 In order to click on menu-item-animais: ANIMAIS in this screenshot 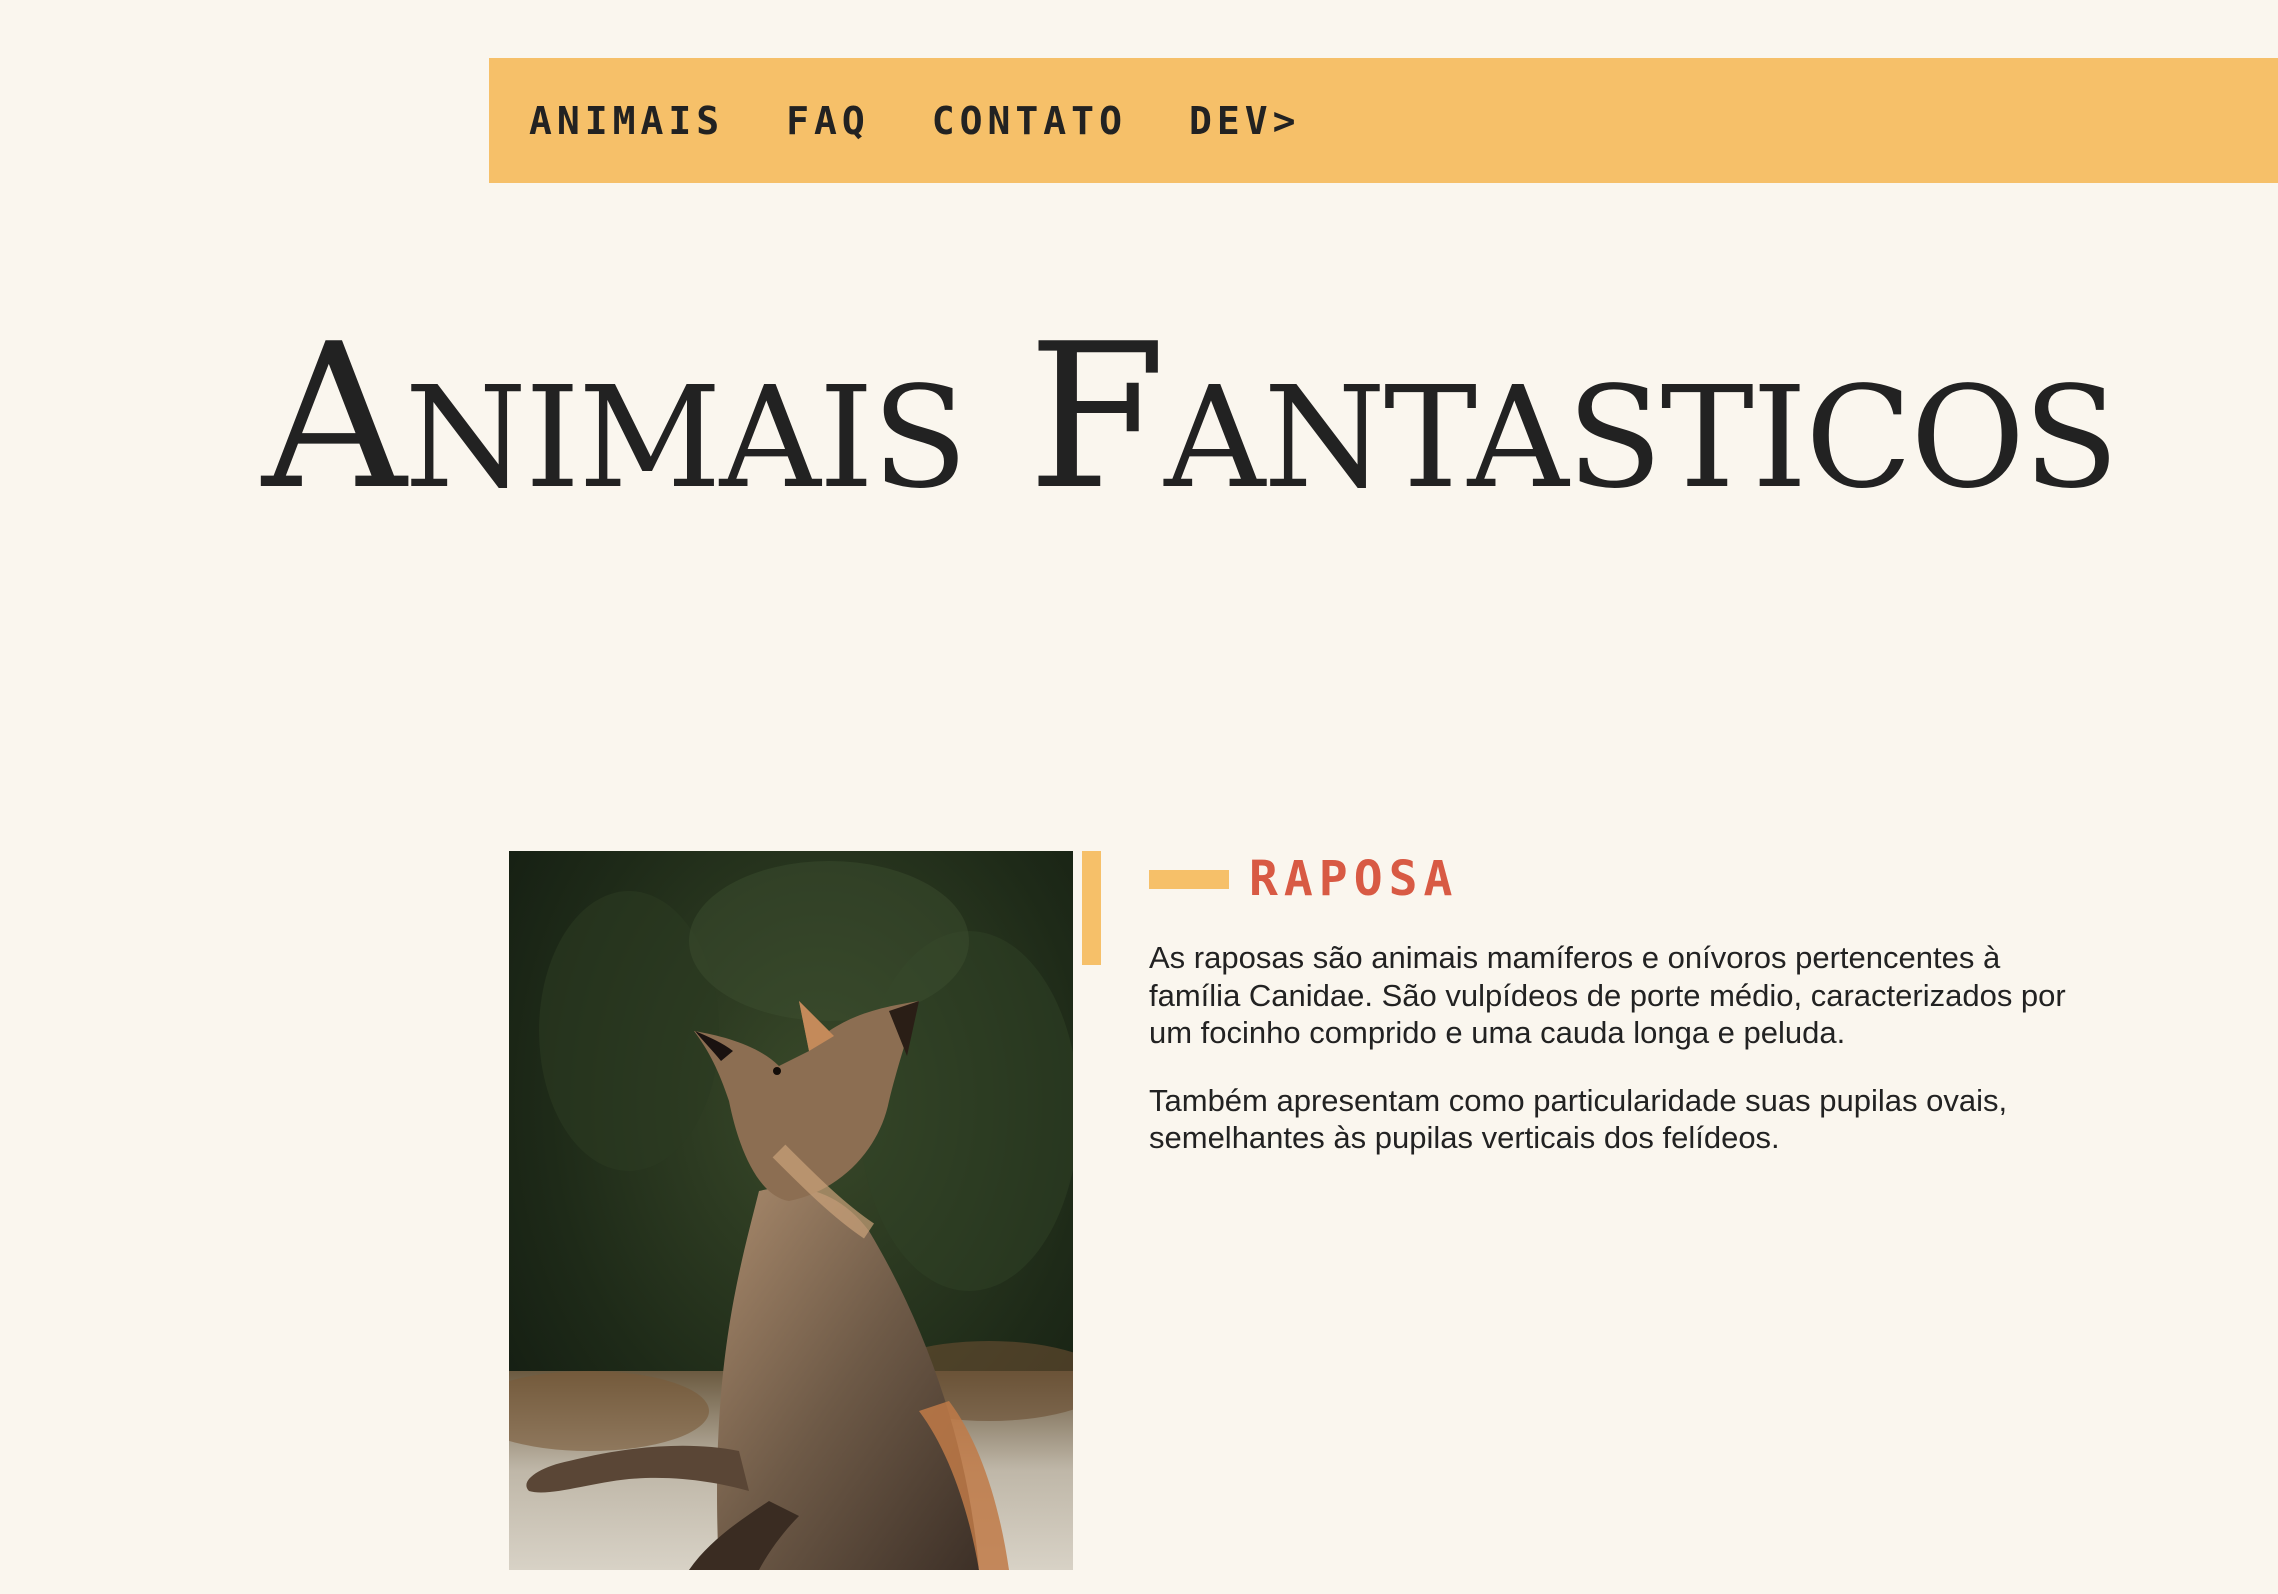, I will do `click(626, 121)`.